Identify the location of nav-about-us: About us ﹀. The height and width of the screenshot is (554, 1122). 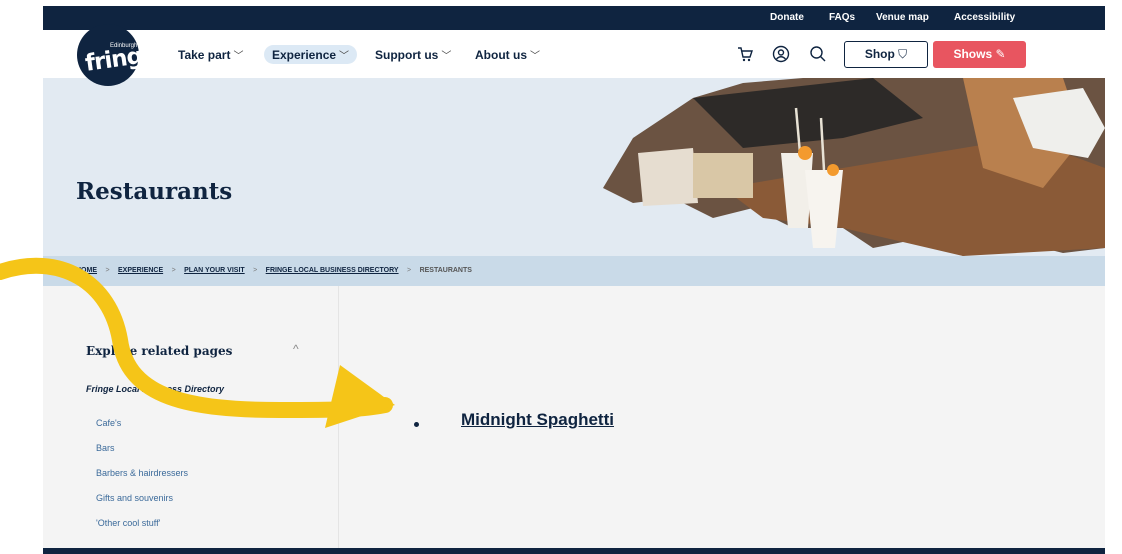
(507, 54).